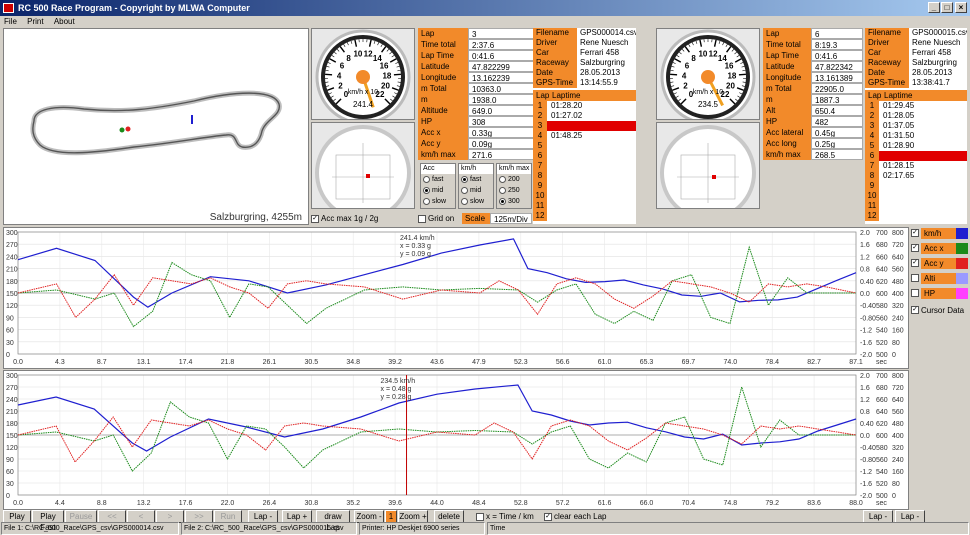  Describe the element at coordinates (591, 106) in the screenshot. I see `lap-time: 01:28.20` at that location.